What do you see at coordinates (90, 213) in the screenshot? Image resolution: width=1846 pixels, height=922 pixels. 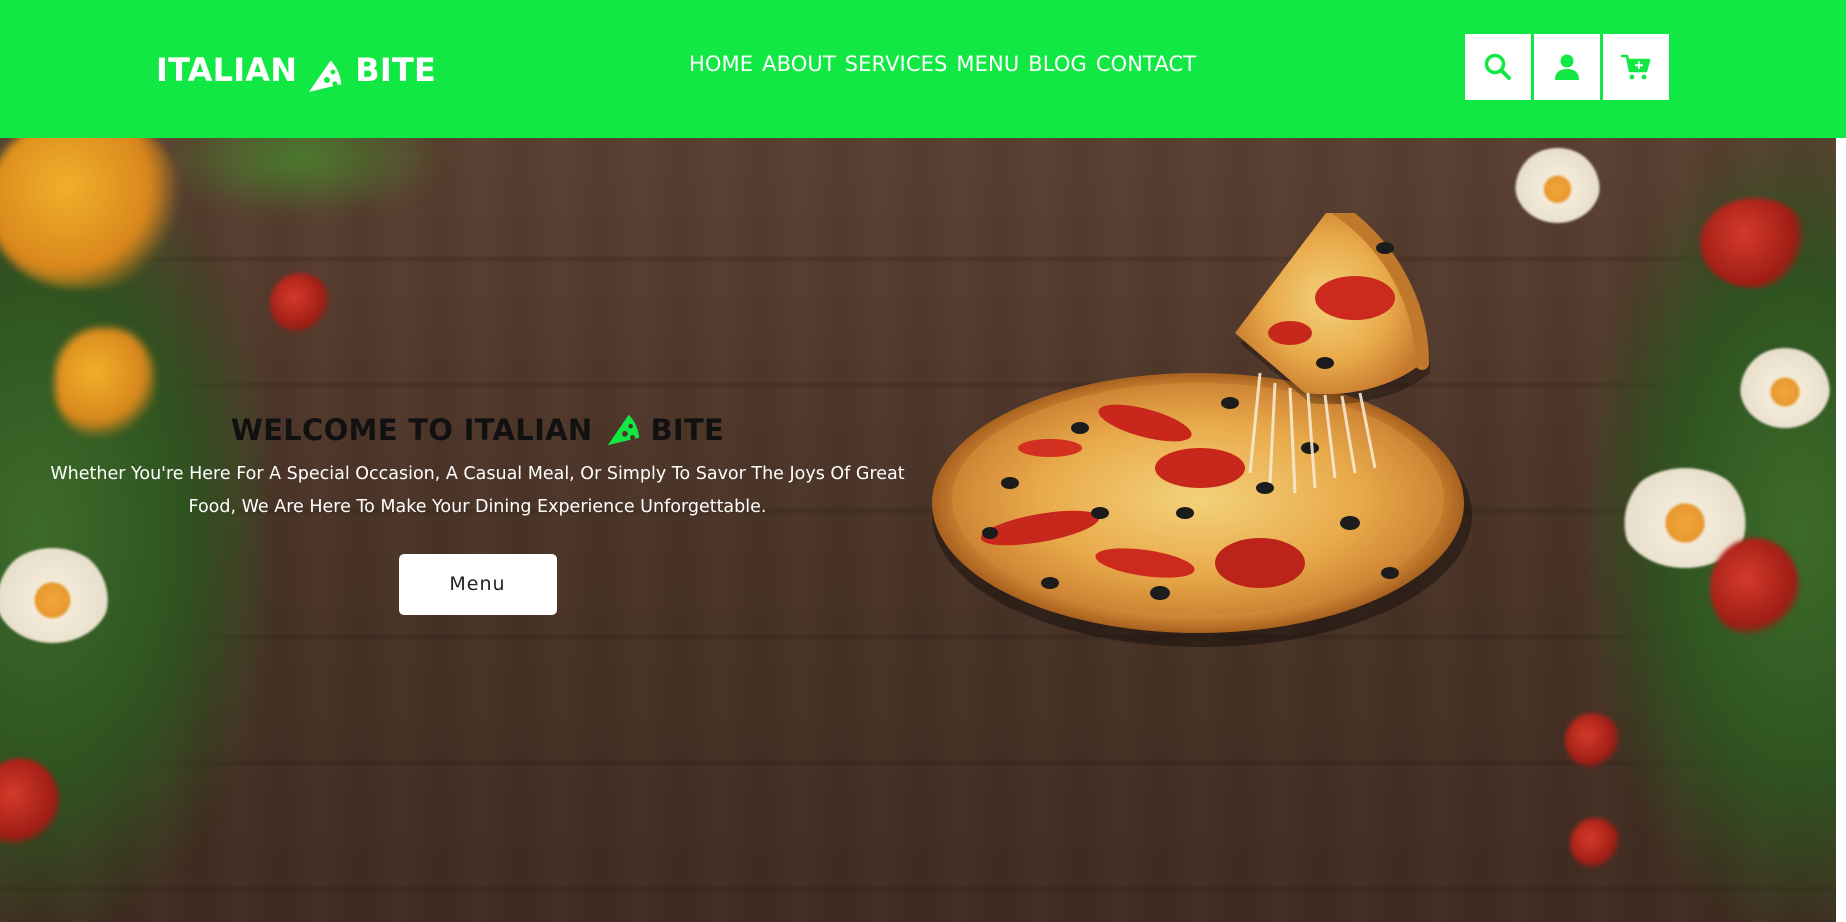 I see `background-pepper` at bounding box center [90, 213].